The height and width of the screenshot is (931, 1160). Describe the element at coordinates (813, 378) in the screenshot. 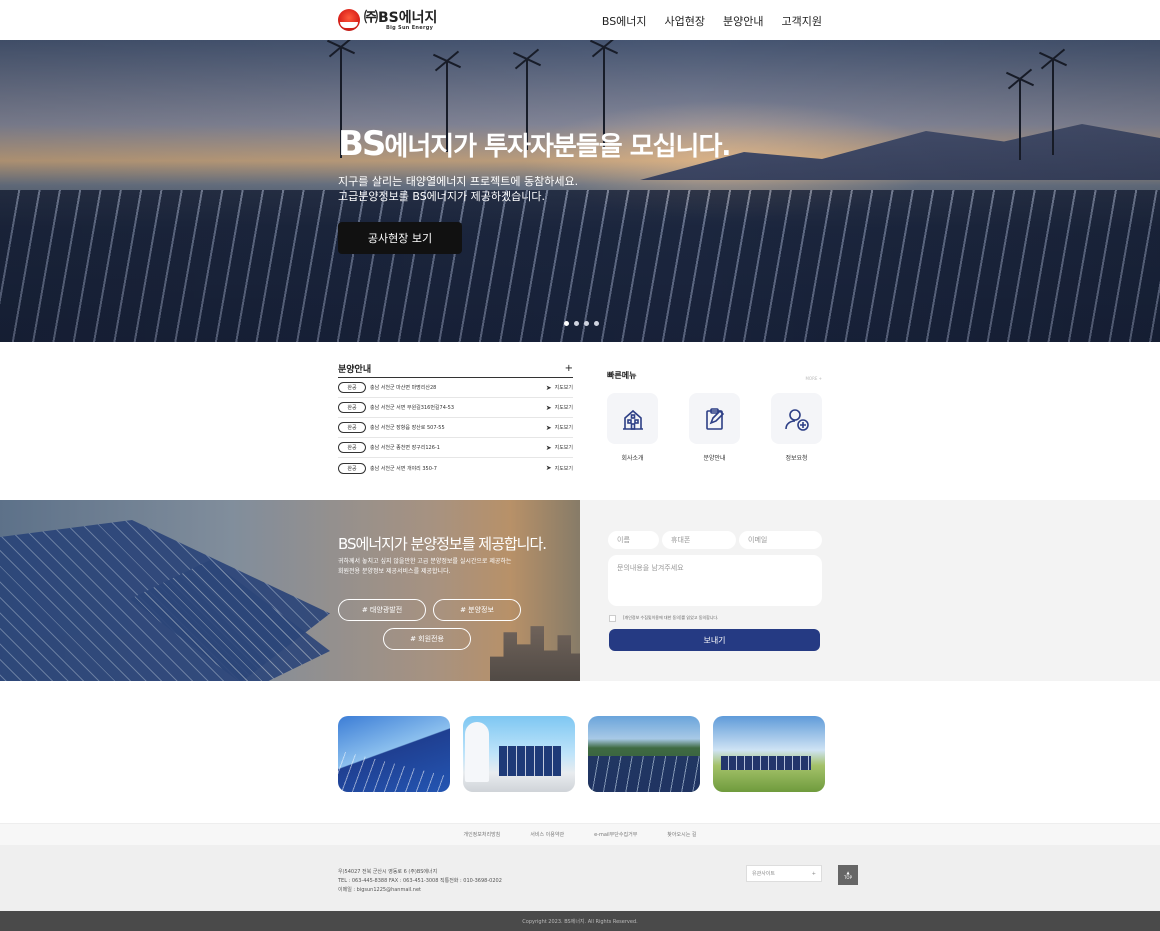

I see `quick-menu-more-link: MORE +` at that location.